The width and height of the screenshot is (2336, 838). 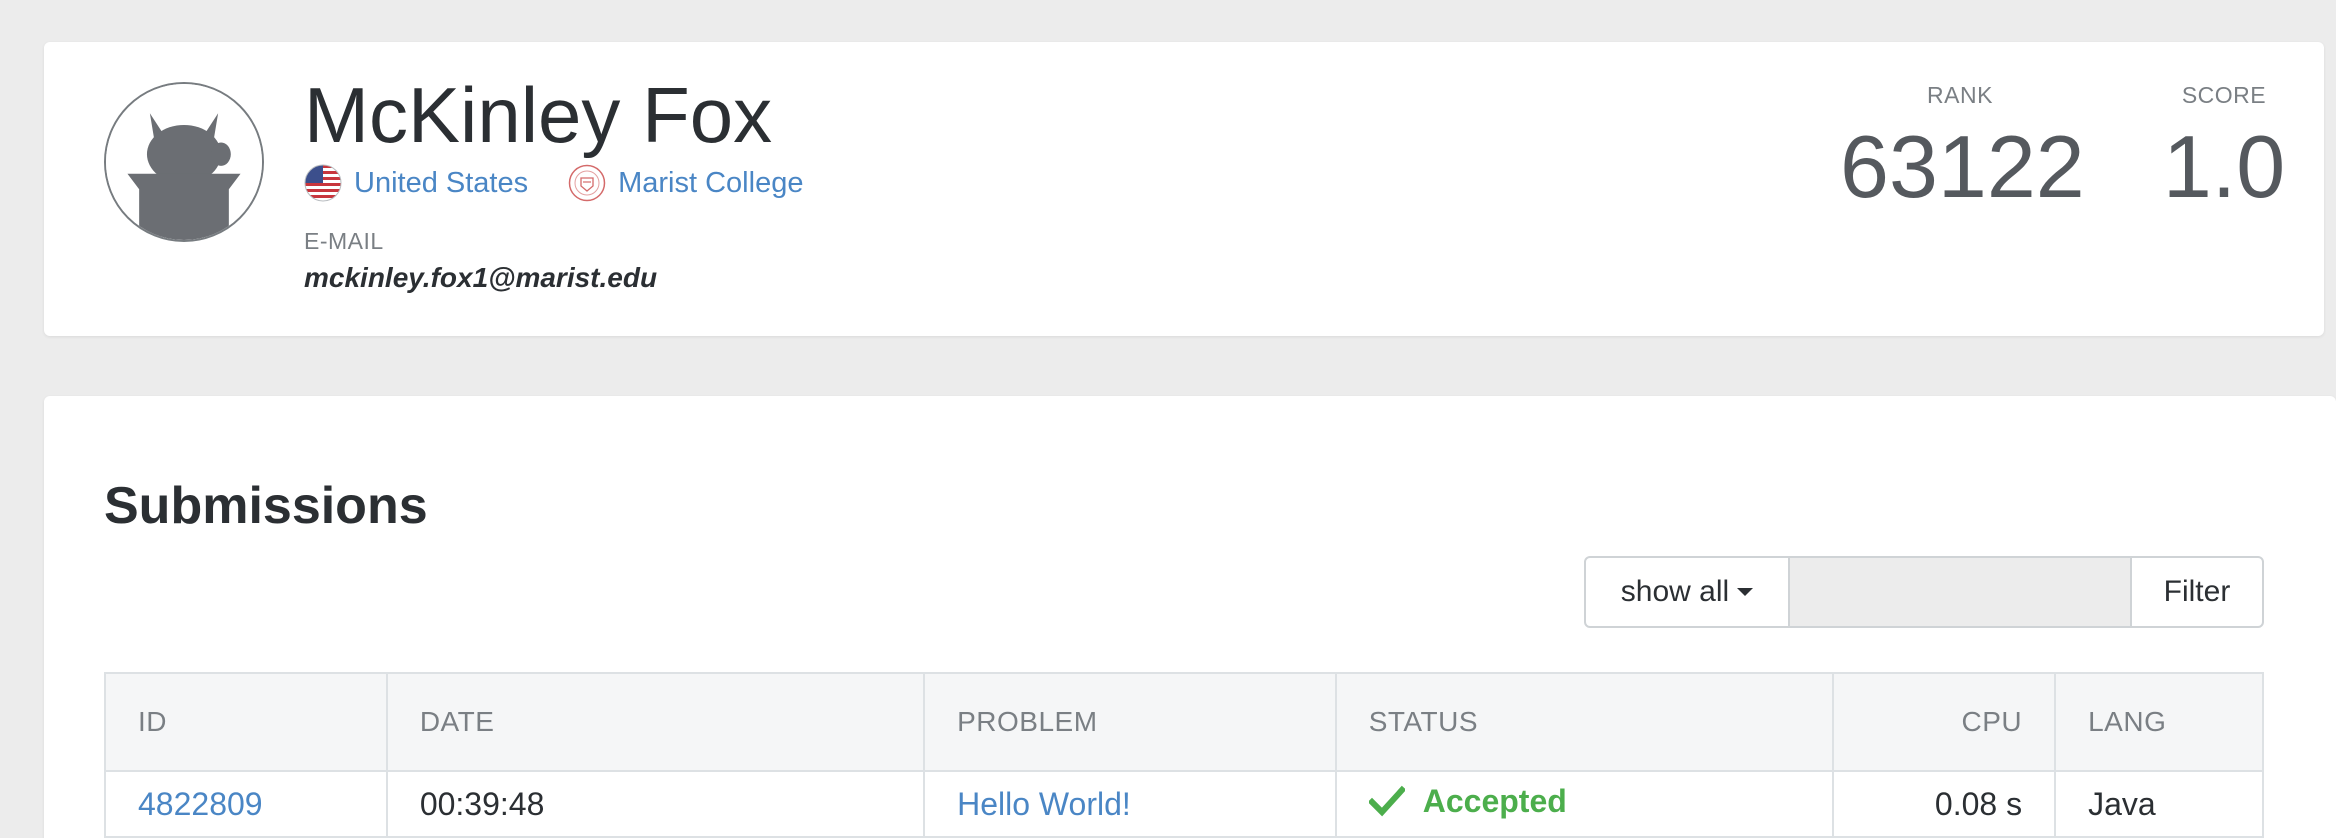 I want to click on university-link: Marist College, so click(x=710, y=183).